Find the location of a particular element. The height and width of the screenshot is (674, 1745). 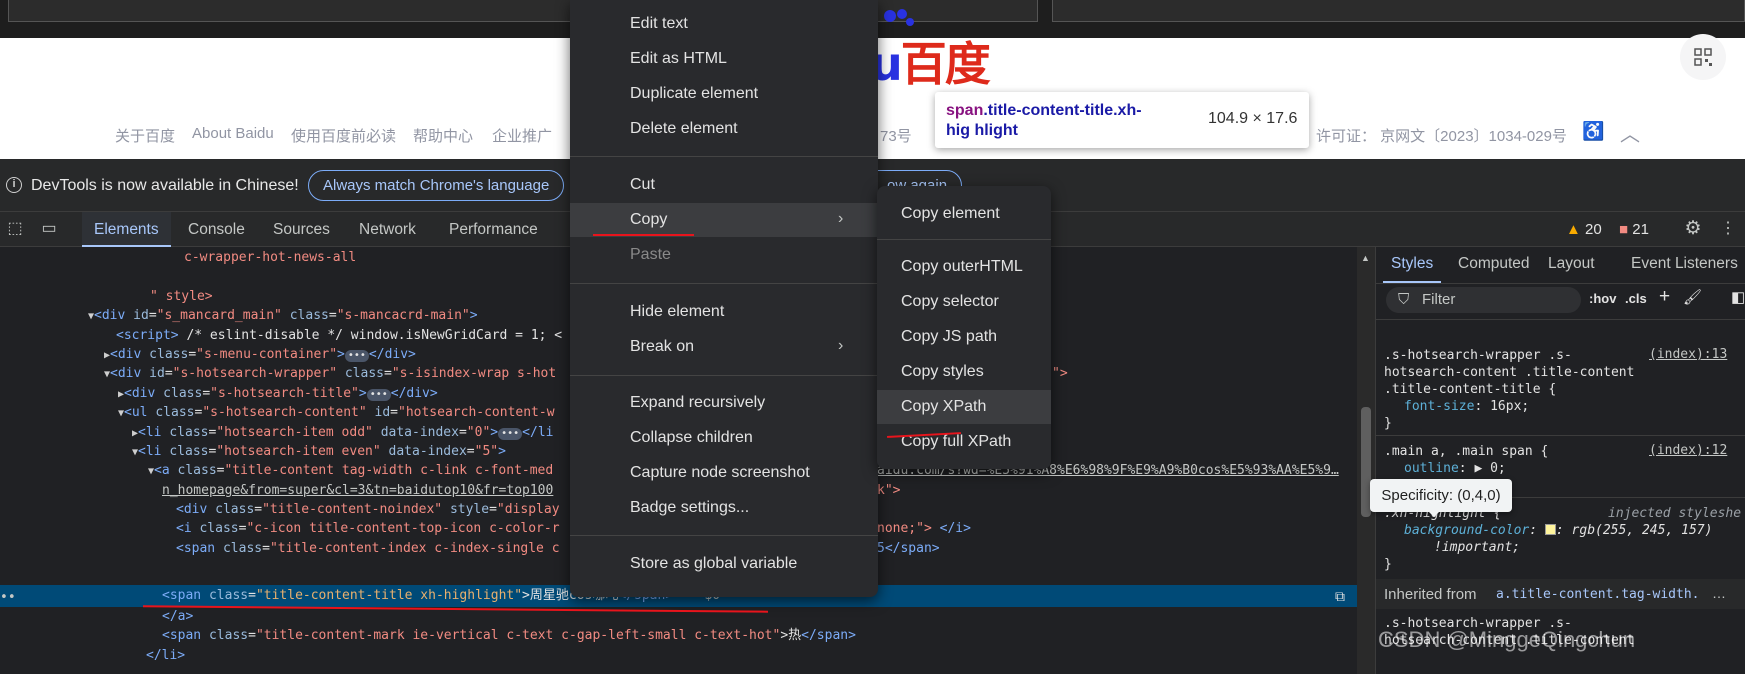

menu-item-duplicate-element: Duplicate element is located at coordinates (724, 94).